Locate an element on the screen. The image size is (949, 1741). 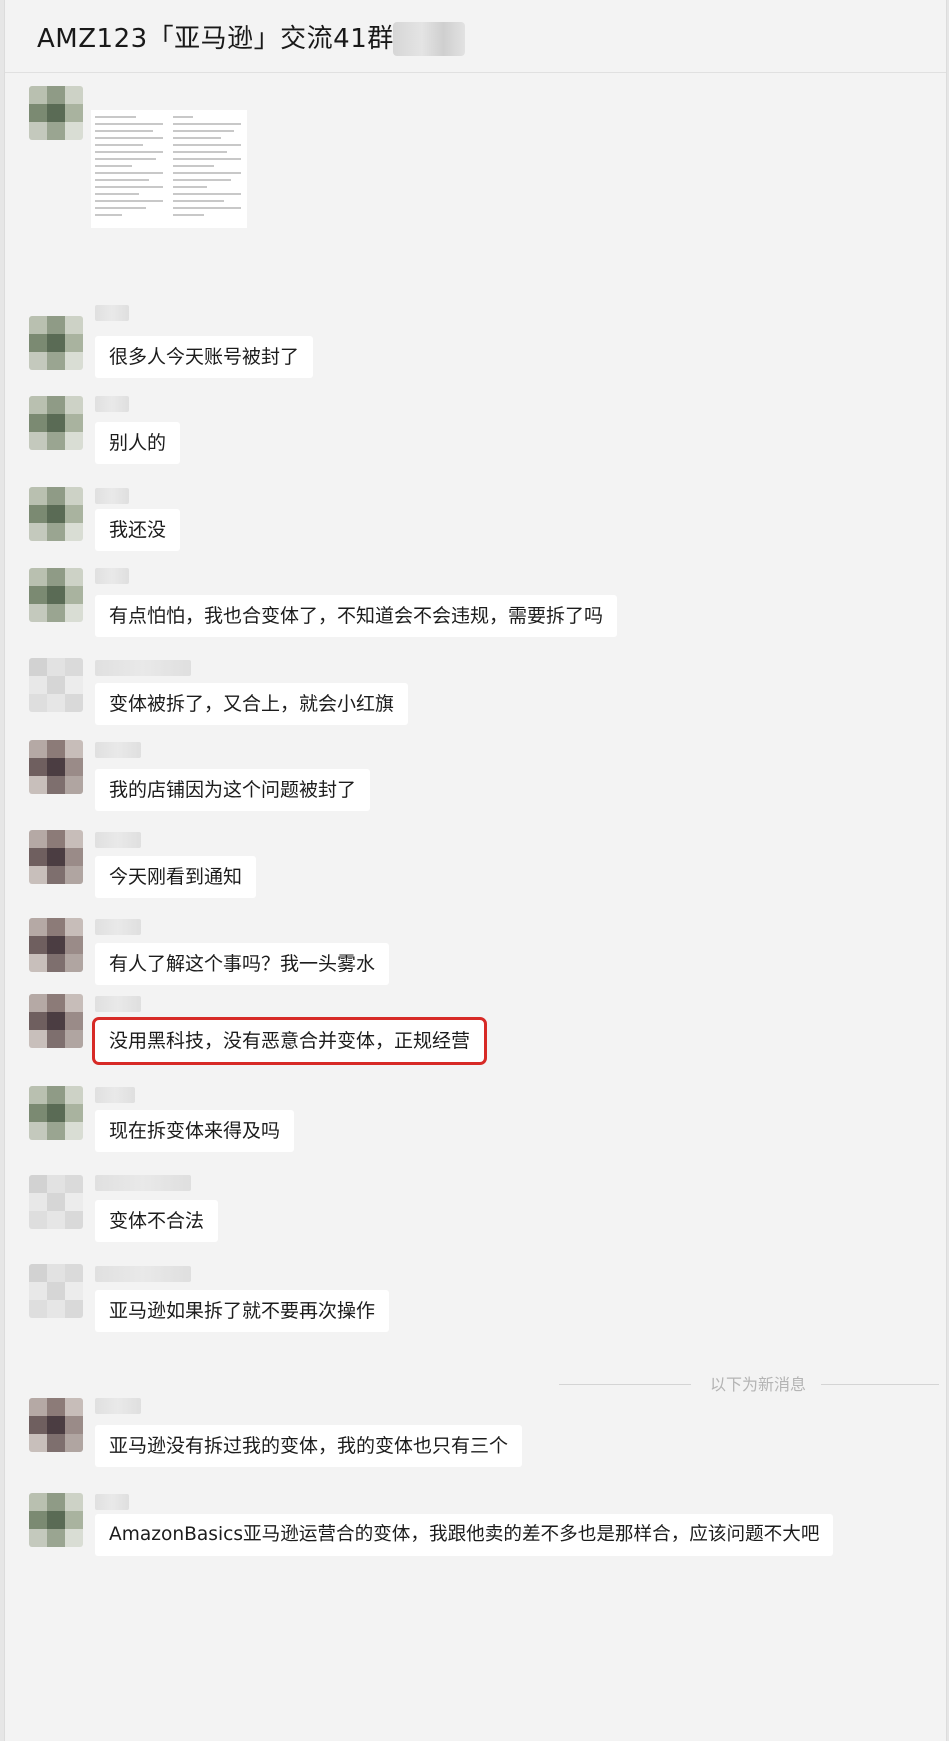
title-blurred-count is located at coordinates (429, 39).